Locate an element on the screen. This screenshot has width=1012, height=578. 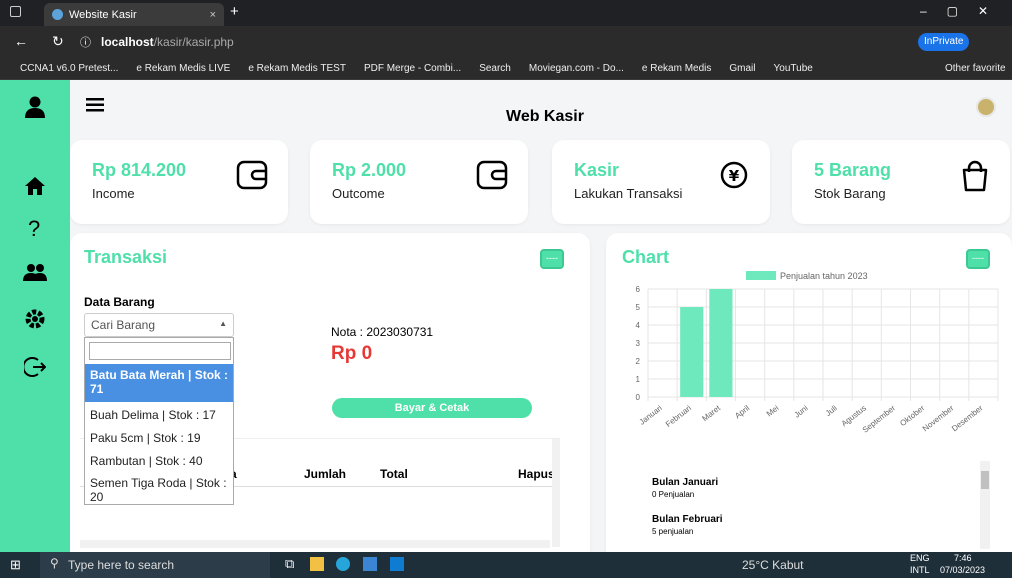
avatar is located at coordinates (986, 107).